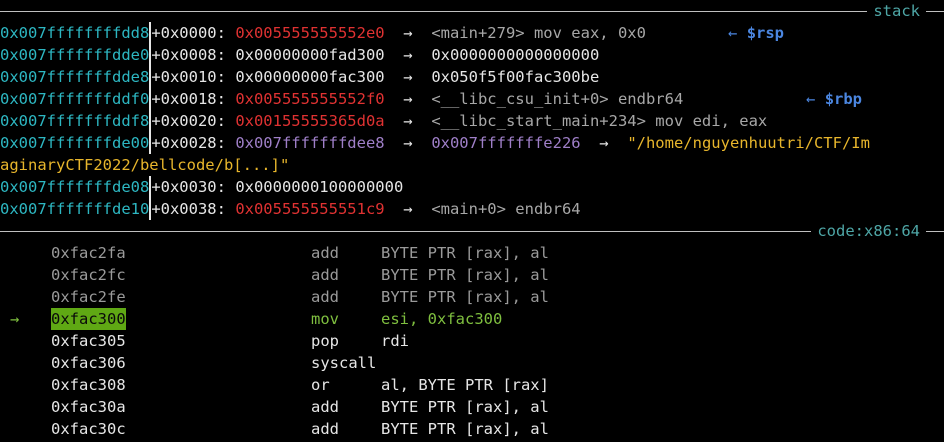 The height and width of the screenshot is (442, 944). I want to click on stack-offset: +0x0018:, so click(188, 99).